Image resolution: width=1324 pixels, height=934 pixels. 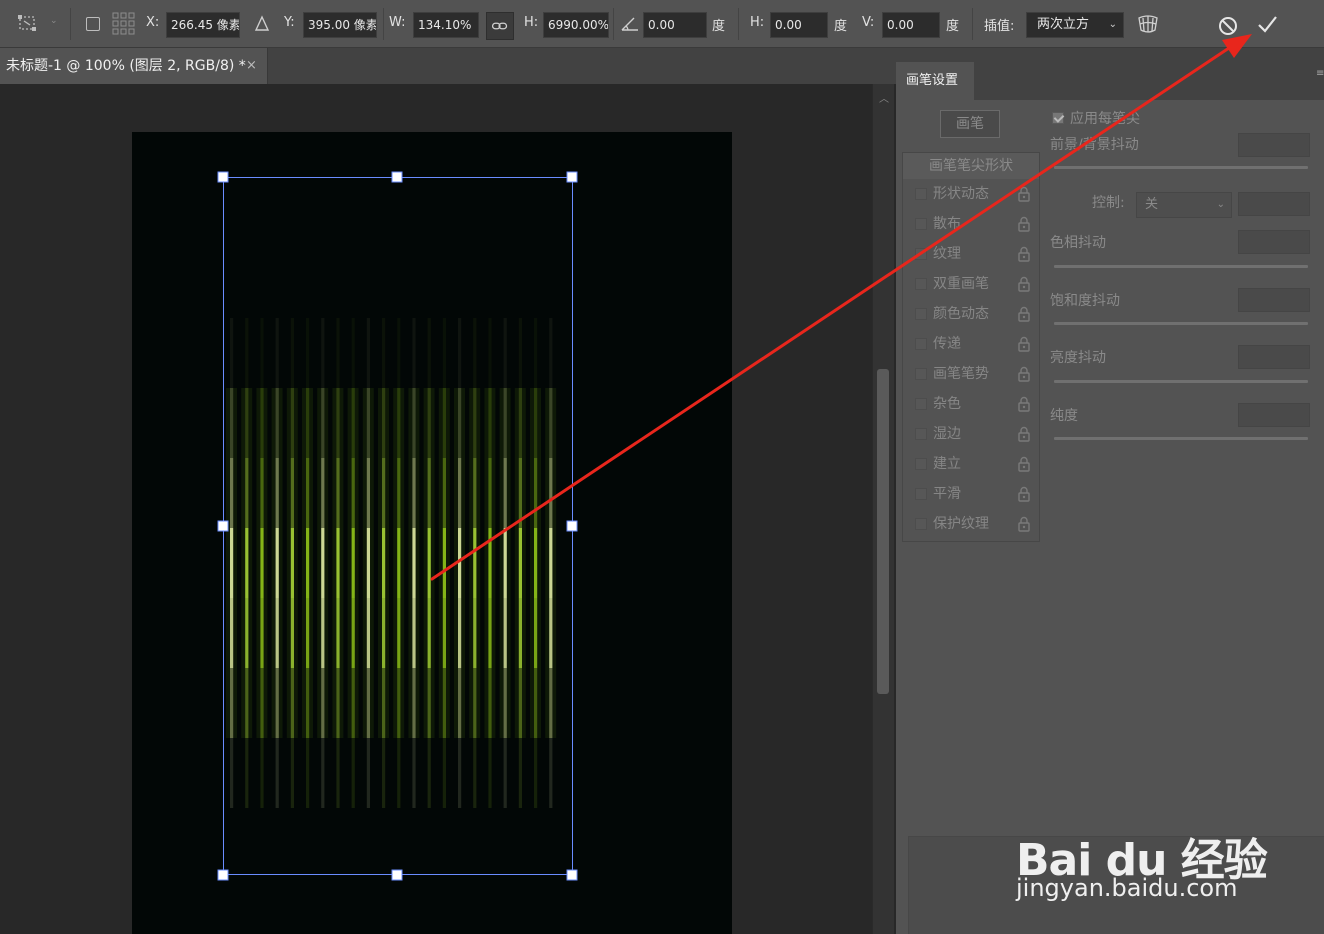 I want to click on brush-option-item: 保护纹理, so click(x=971, y=524).